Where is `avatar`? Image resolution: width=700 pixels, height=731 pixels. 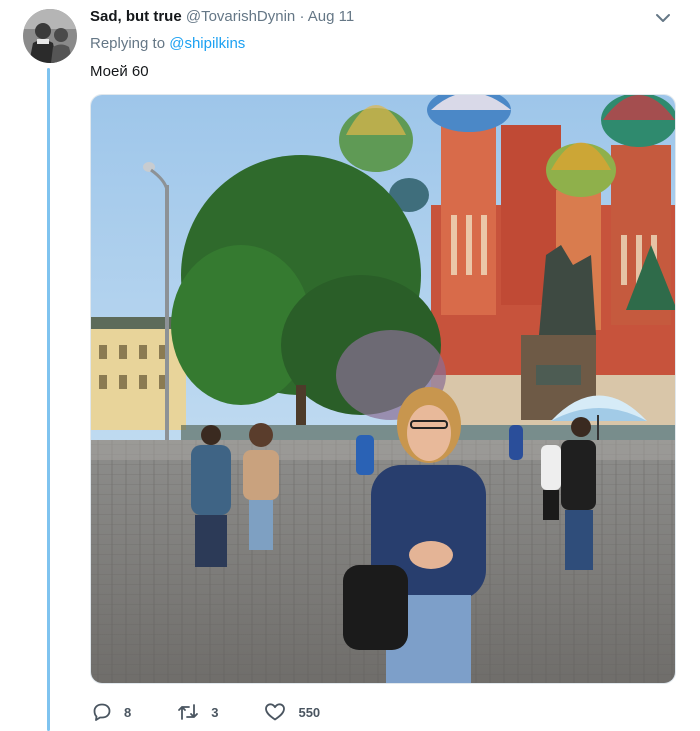
avatar is located at coordinates (50, 36).